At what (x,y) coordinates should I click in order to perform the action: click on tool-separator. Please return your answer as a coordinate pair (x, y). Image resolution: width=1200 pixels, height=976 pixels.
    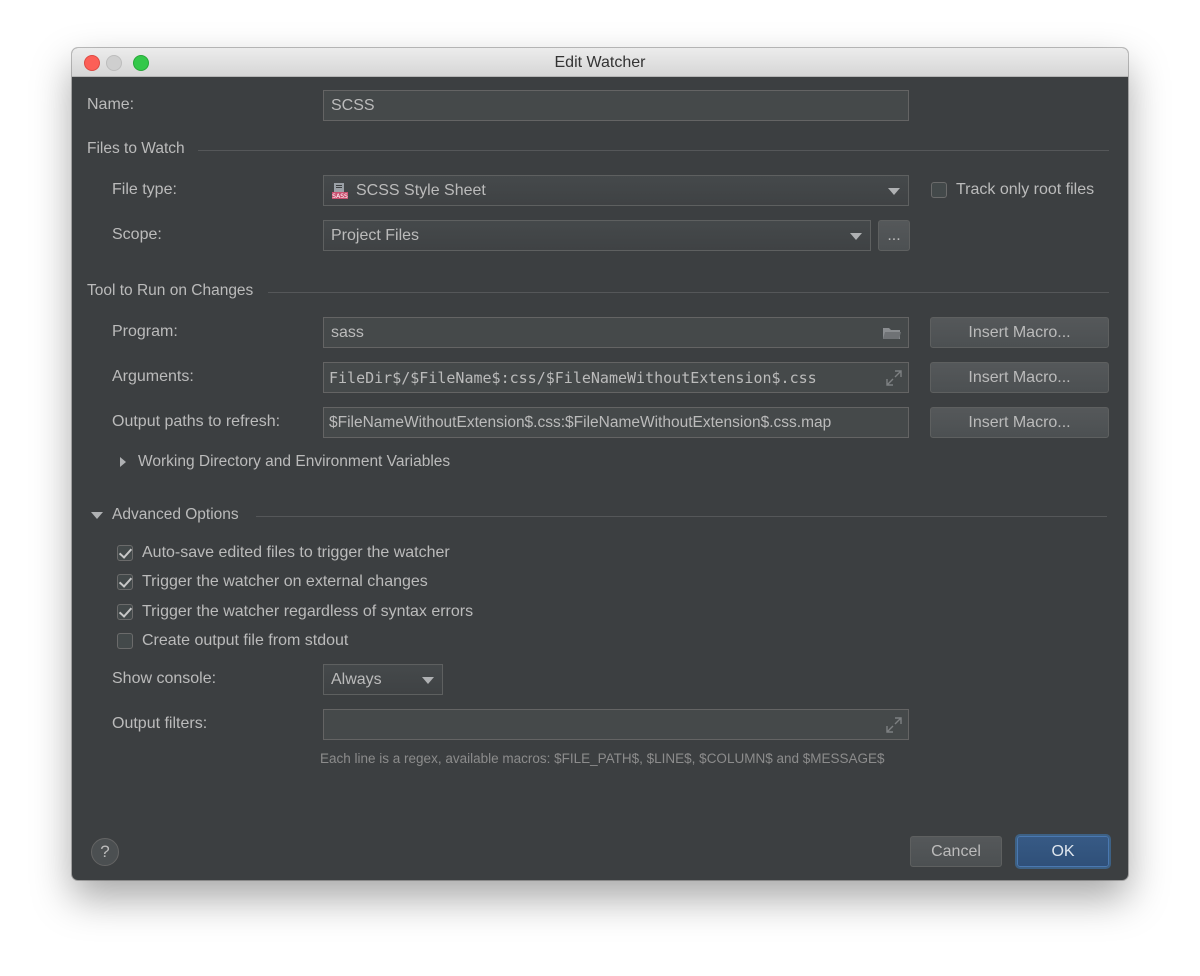
    Looking at the image, I should click on (688, 292).